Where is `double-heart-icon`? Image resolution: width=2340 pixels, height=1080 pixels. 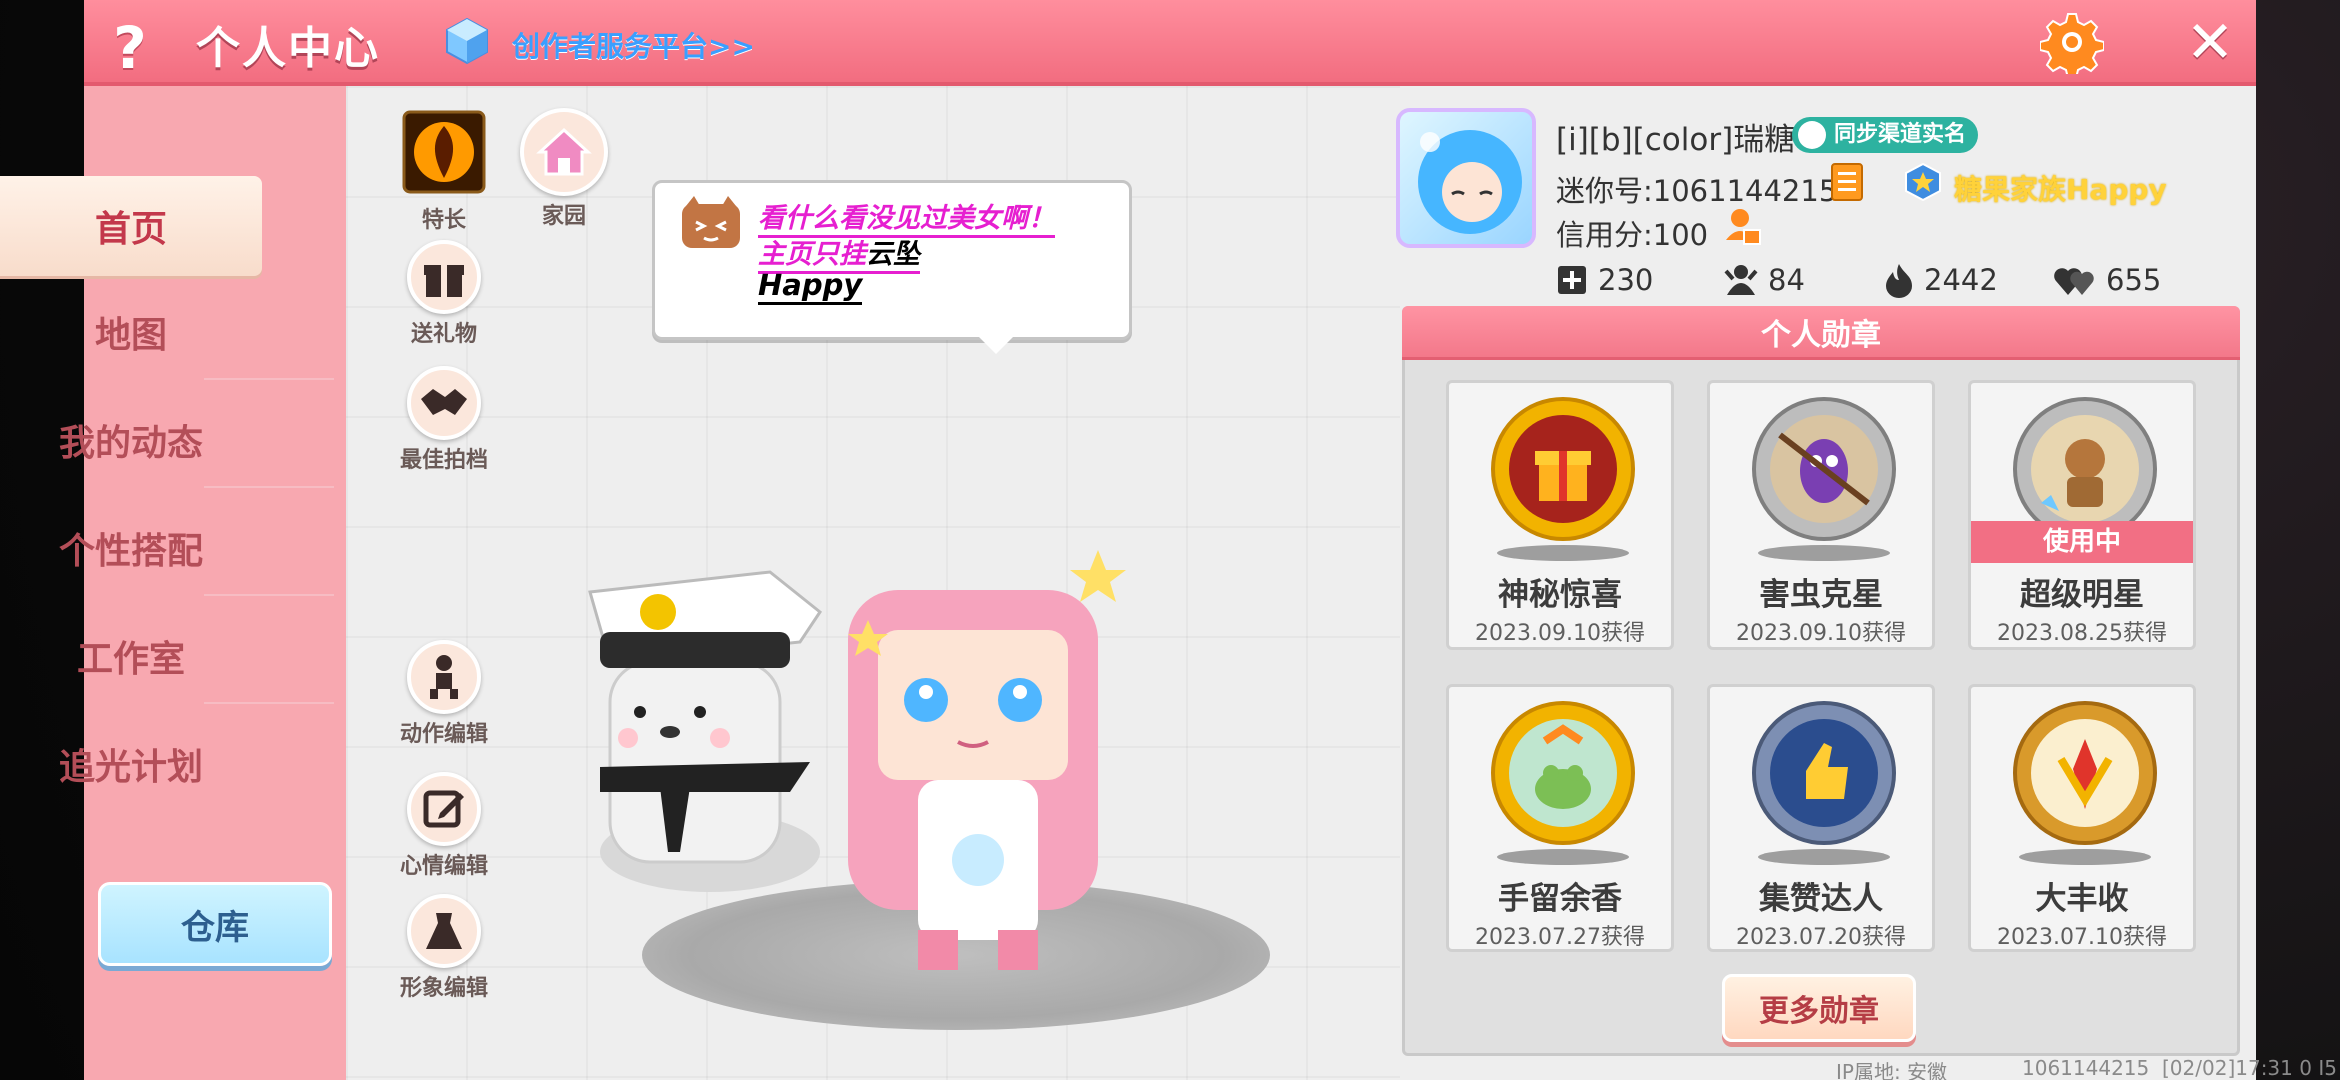 double-heart-icon is located at coordinates (2074, 281).